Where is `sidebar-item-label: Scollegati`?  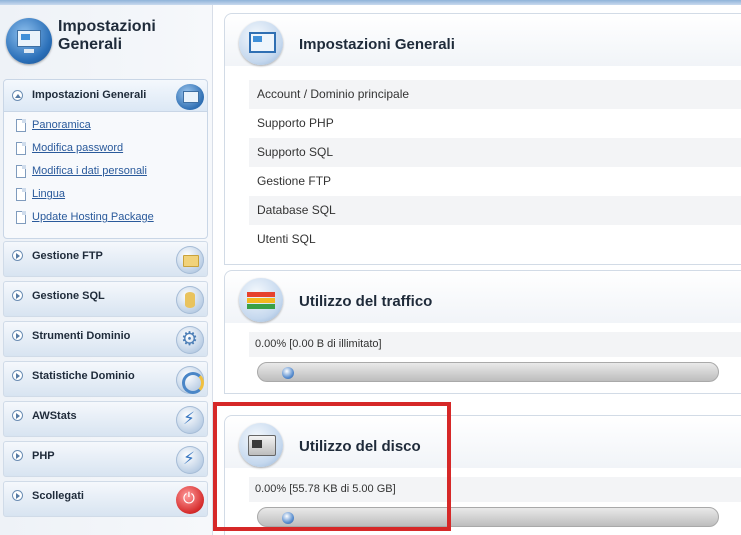 sidebar-item-label: Scollegati is located at coordinates (58, 496).